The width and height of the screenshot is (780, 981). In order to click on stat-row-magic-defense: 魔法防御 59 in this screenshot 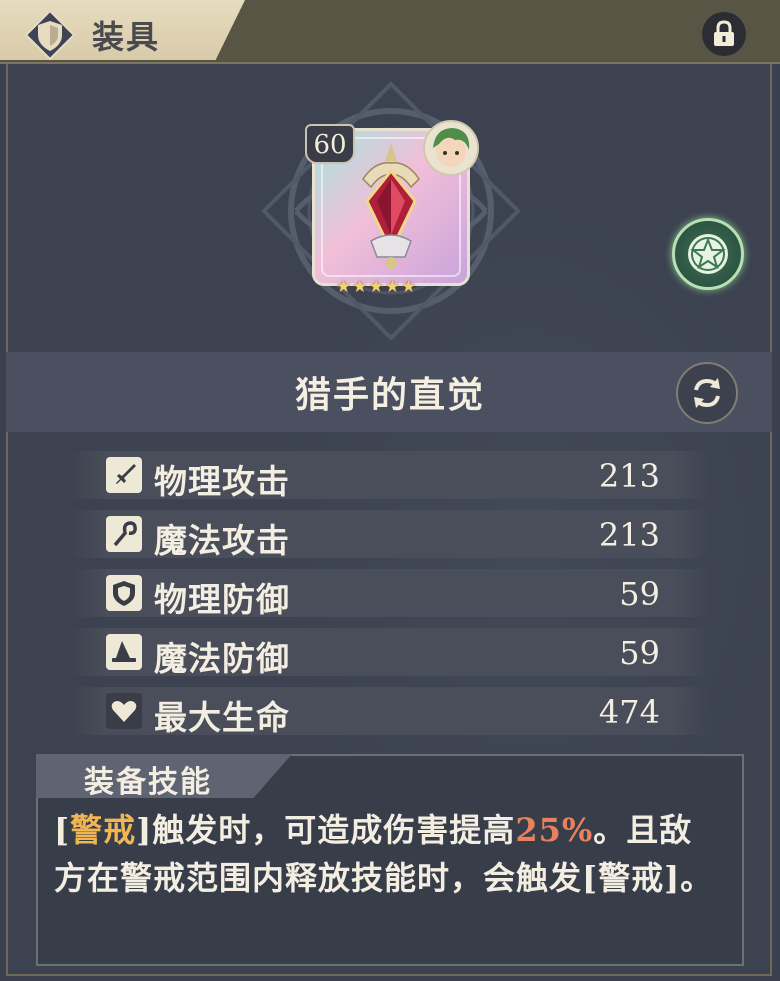, I will do `click(390, 653)`.